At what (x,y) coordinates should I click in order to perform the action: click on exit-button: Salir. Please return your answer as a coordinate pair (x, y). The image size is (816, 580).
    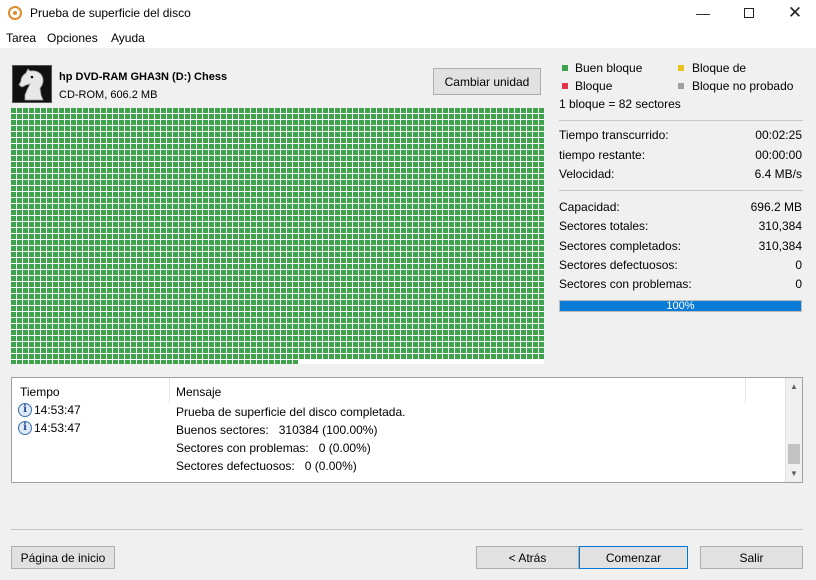
    Looking at the image, I should click on (751, 557).